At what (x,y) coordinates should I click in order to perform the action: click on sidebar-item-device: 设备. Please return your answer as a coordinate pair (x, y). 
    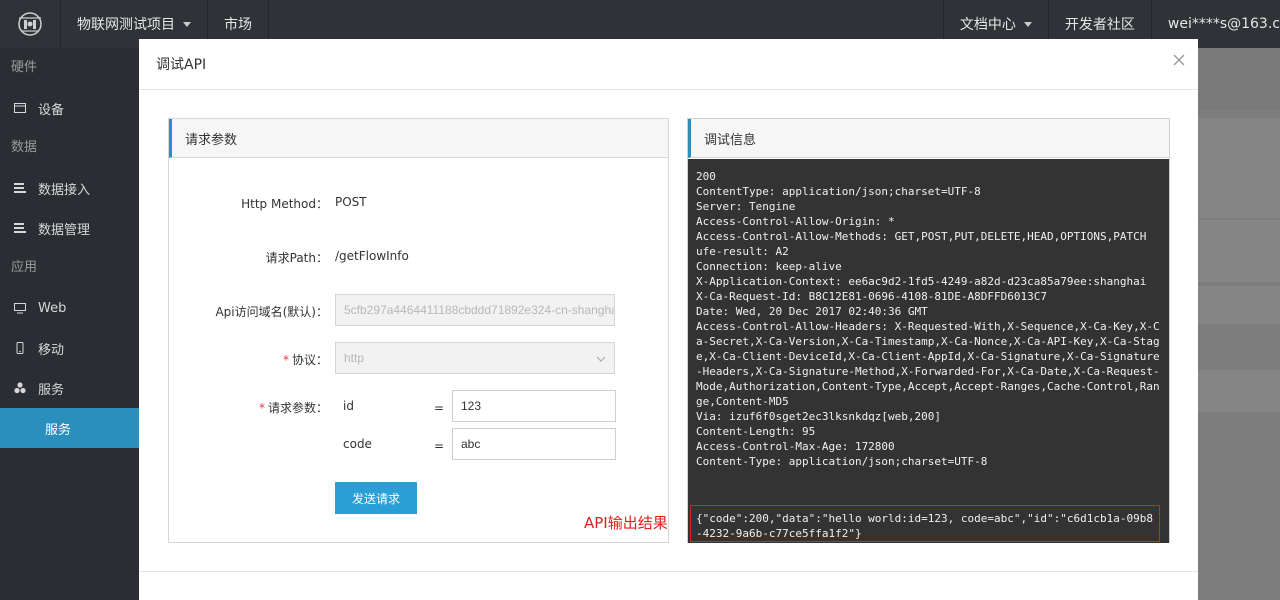
    Looking at the image, I should click on (69, 108).